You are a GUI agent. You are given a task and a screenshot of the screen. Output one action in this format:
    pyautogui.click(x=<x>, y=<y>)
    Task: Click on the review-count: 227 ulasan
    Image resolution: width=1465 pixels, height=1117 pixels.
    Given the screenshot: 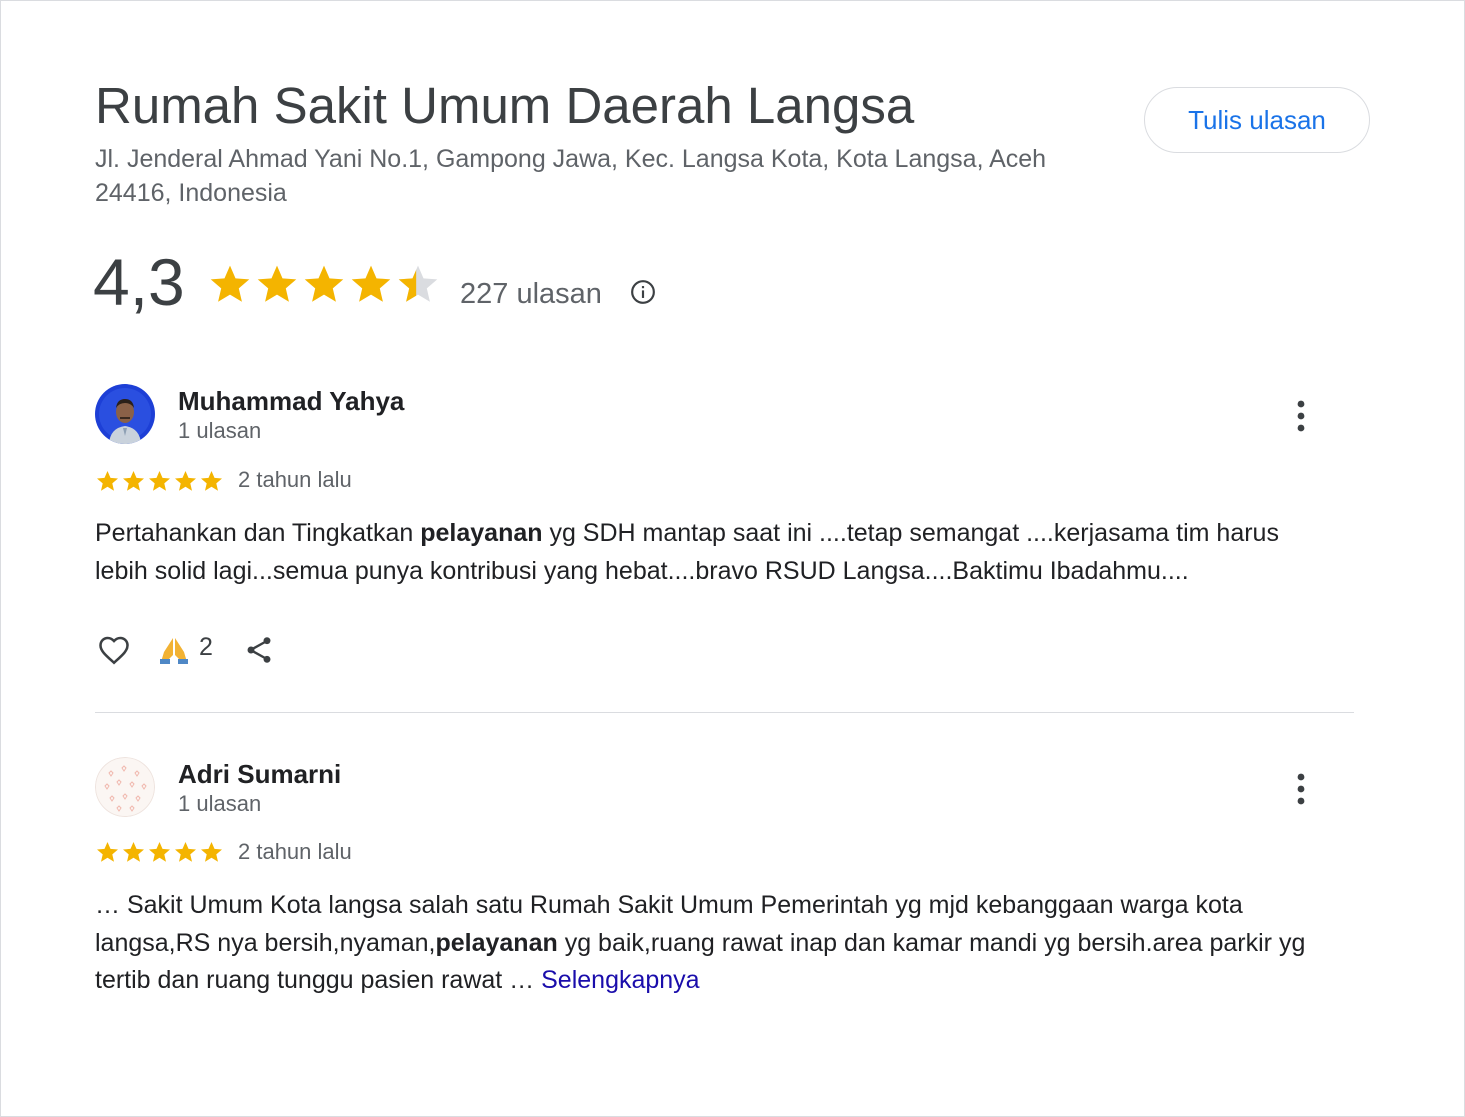 What is the action you would take?
    pyautogui.click(x=531, y=294)
    